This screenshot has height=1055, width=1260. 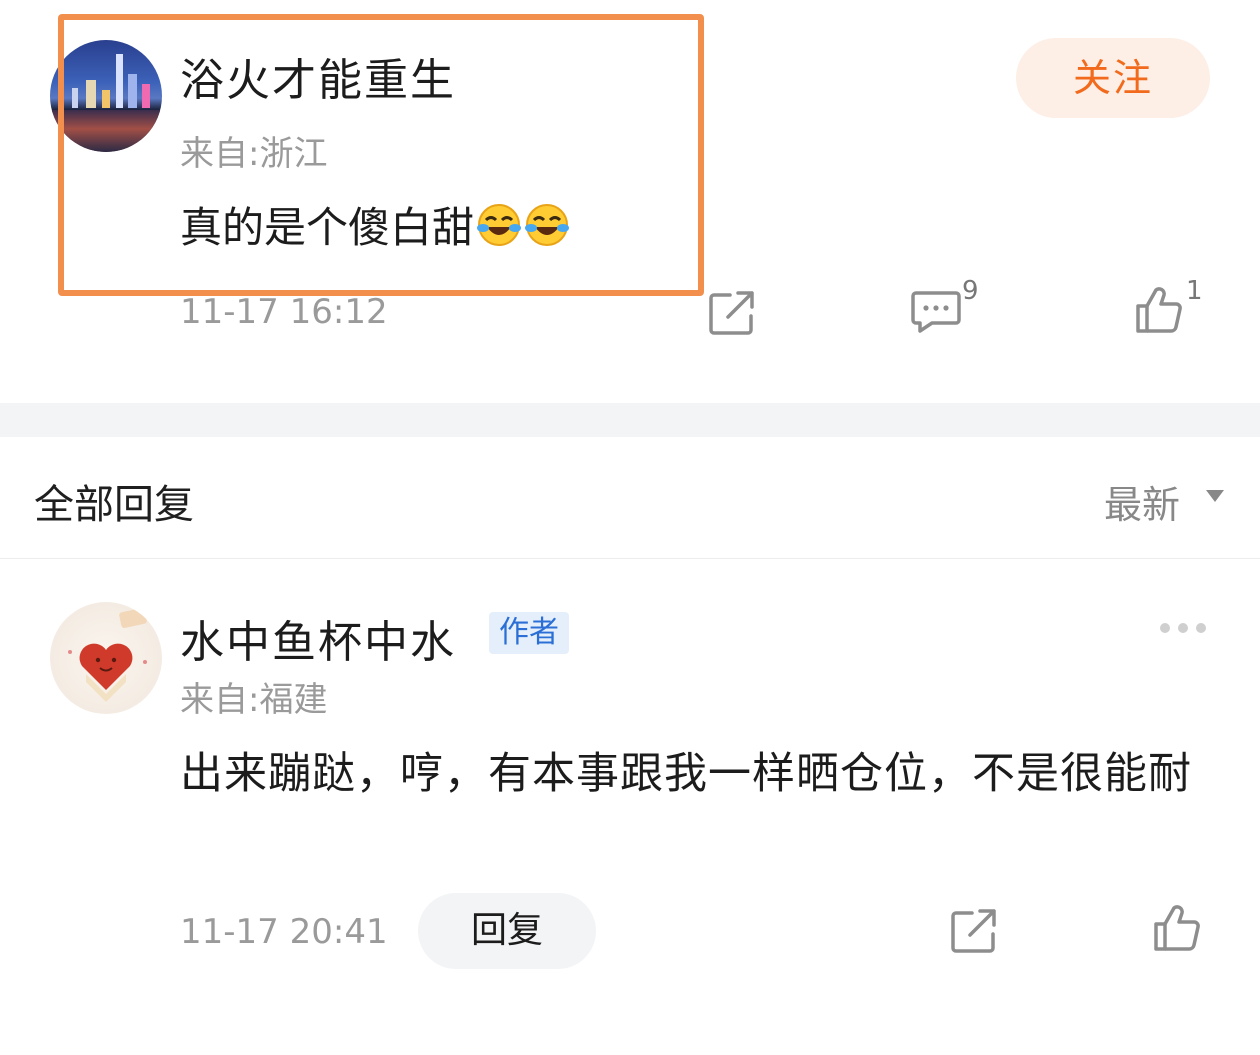 I want to click on reply-avatar, so click(x=106, y=658).